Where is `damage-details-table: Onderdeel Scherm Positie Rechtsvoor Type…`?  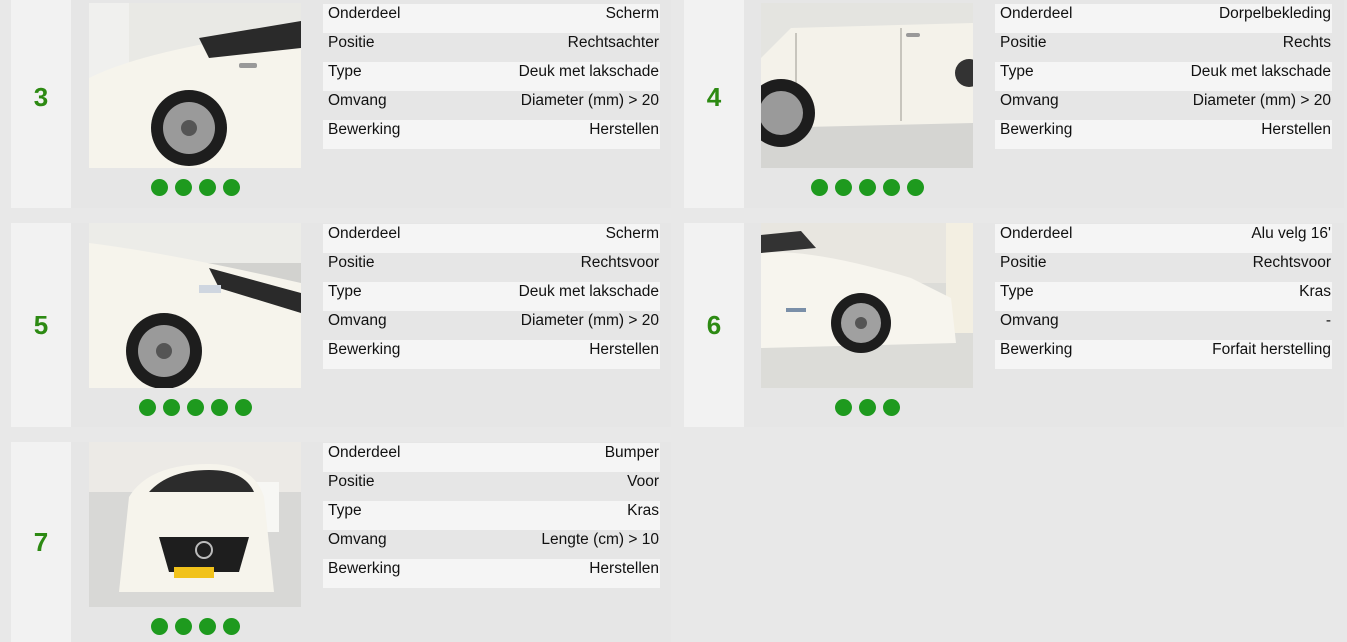
damage-details-table: Onderdeel Scherm Positie Rechtsvoor Type… is located at coordinates (491, 296).